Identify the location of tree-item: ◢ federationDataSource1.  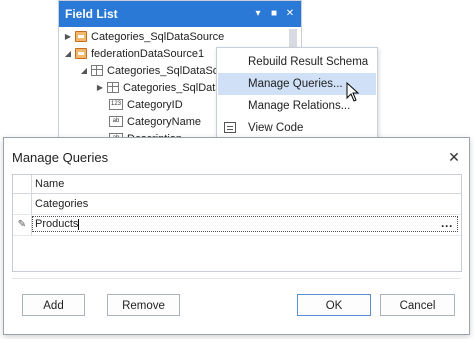
(133, 53).